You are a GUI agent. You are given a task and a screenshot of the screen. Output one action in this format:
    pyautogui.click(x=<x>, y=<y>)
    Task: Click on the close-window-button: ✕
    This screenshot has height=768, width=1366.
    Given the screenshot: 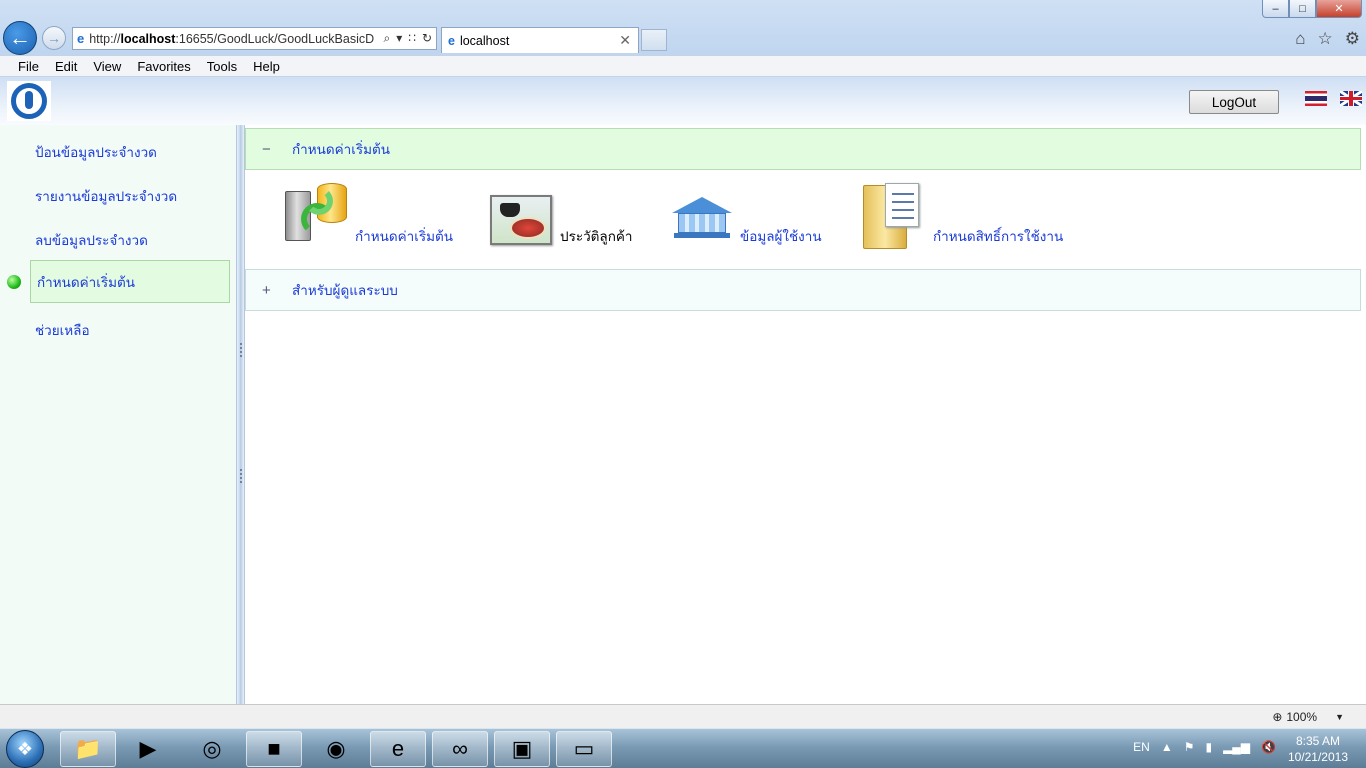 What is the action you would take?
    pyautogui.click(x=1339, y=9)
    